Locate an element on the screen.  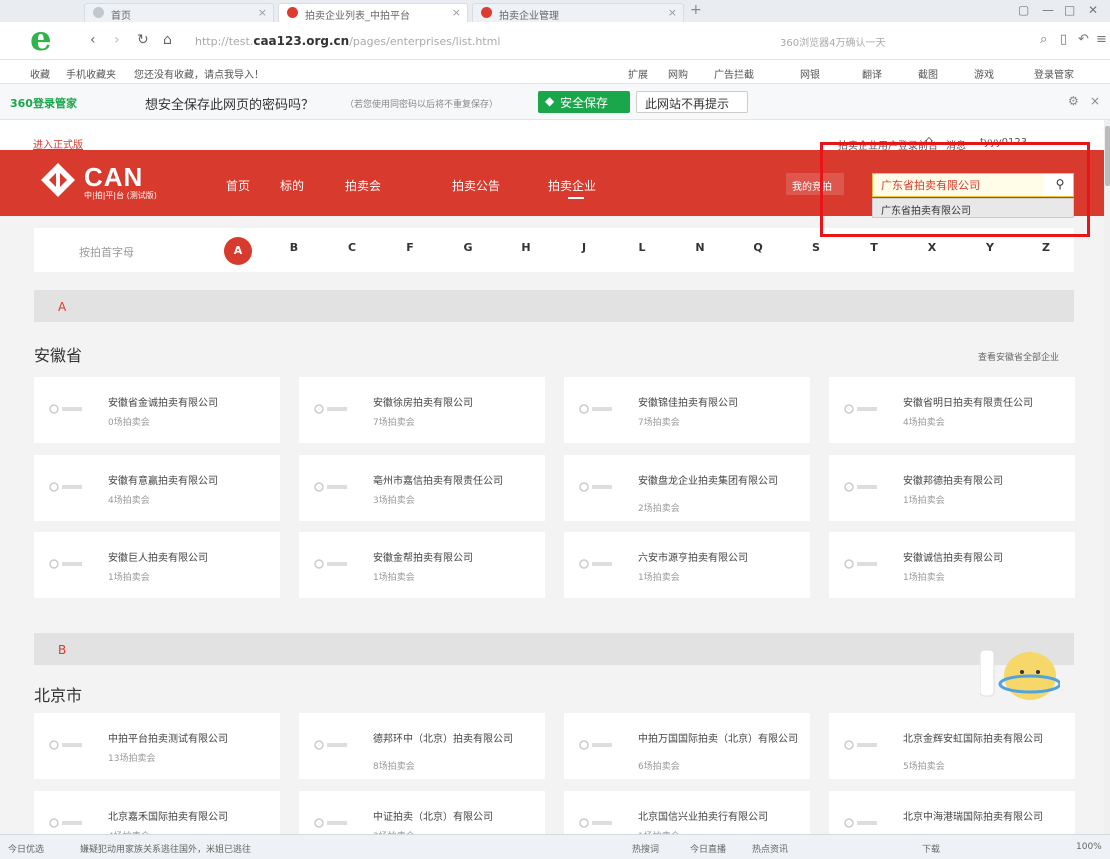
letter-c: C is located at coordinates (352, 251).